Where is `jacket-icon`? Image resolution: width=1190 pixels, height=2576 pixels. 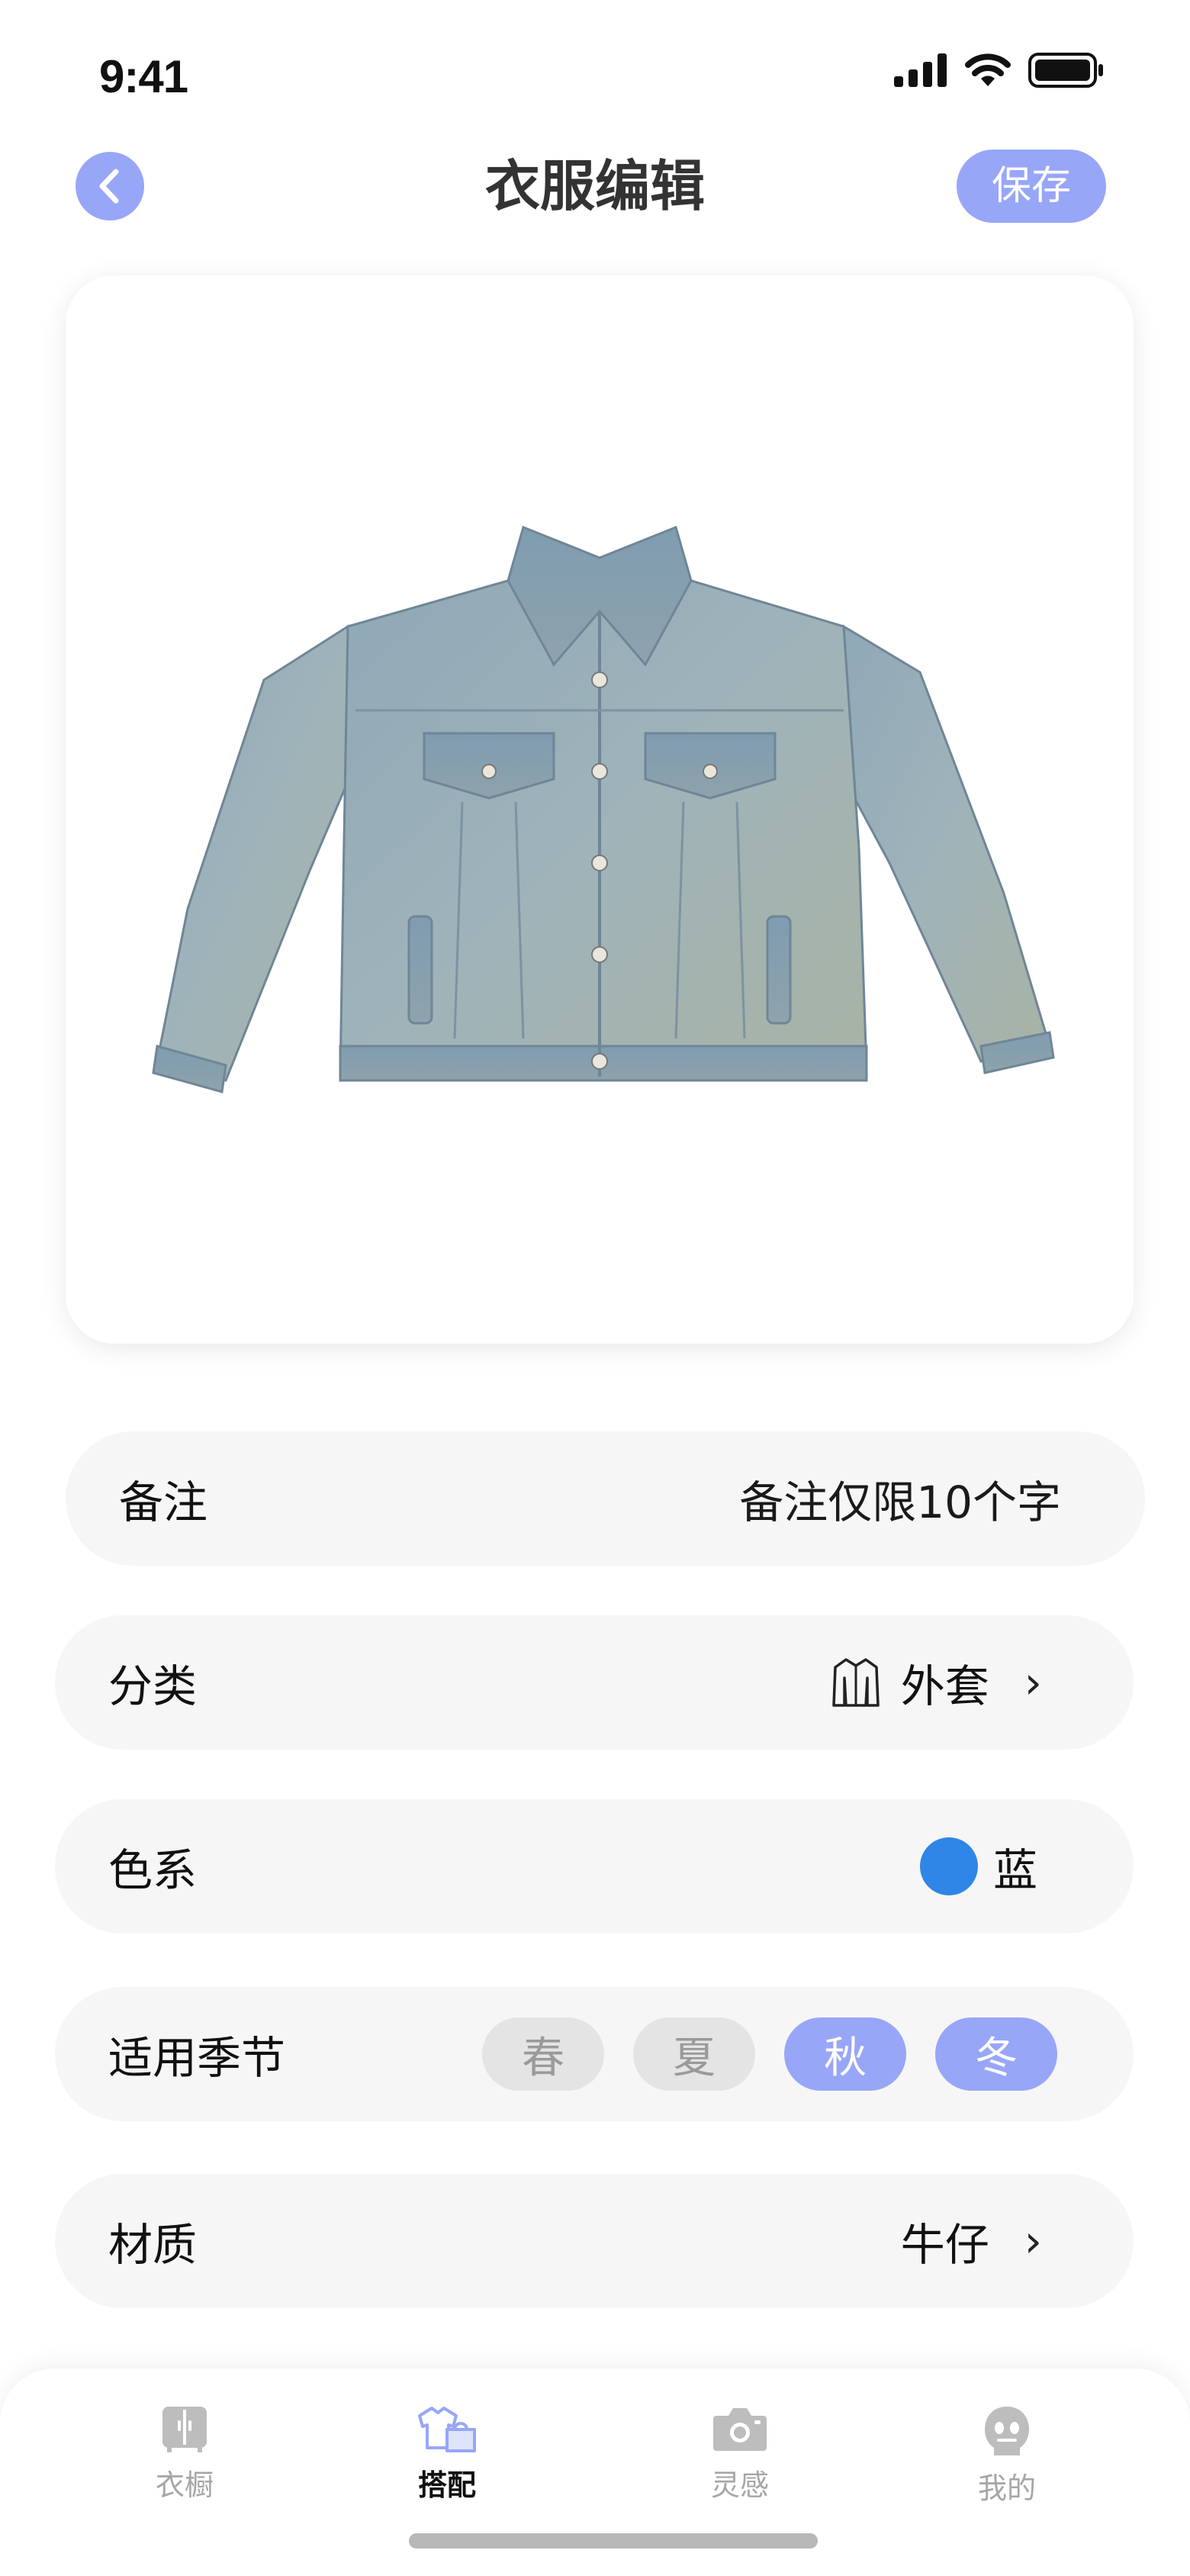
jacket-icon is located at coordinates (856, 1682).